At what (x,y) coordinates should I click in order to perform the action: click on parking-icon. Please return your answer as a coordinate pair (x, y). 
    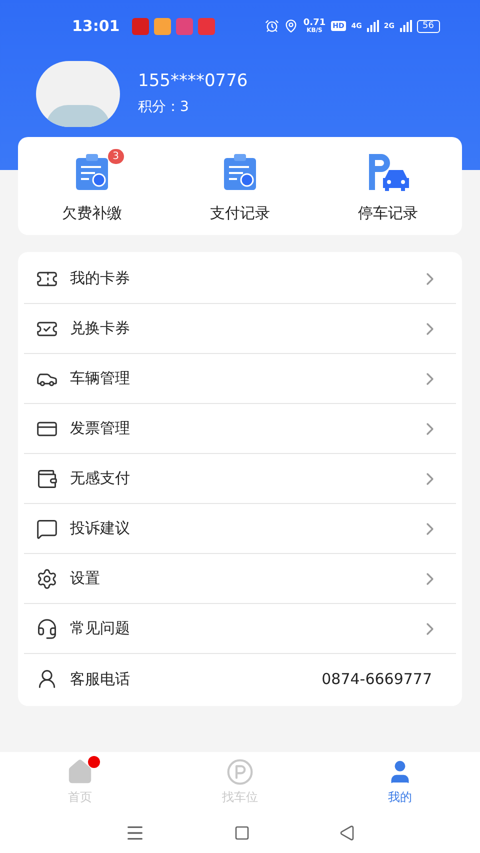
    Looking at the image, I should click on (240, 772).